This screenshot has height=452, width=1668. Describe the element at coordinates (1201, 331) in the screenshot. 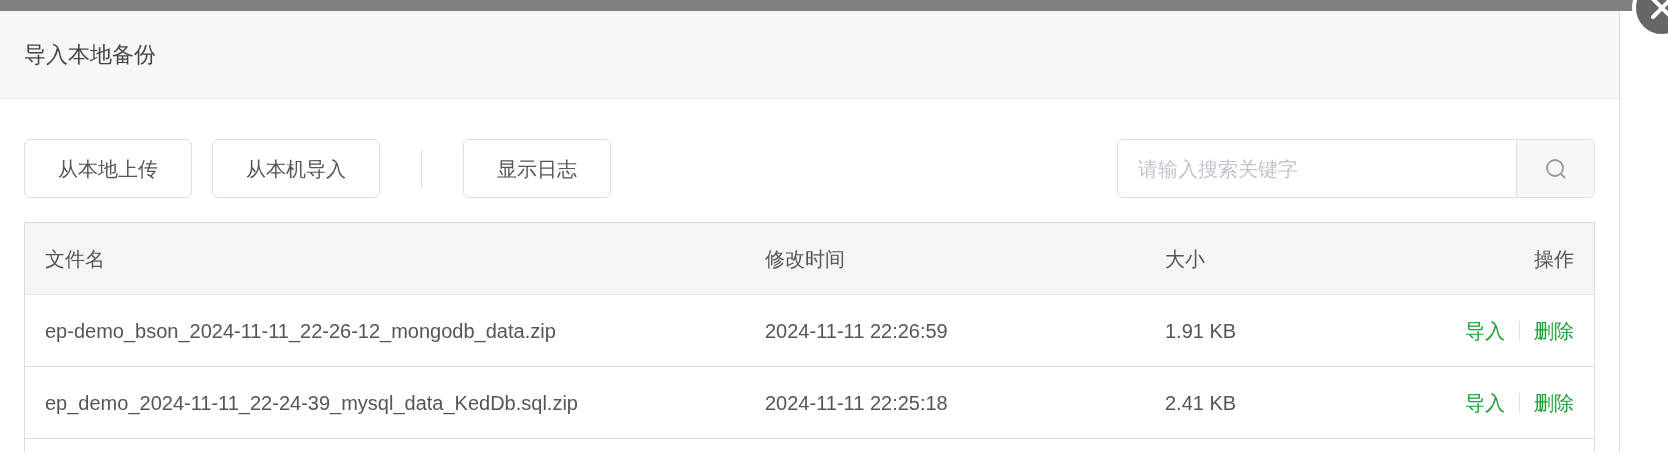

I see `table-cell-text: 1.91 KB` at that location.